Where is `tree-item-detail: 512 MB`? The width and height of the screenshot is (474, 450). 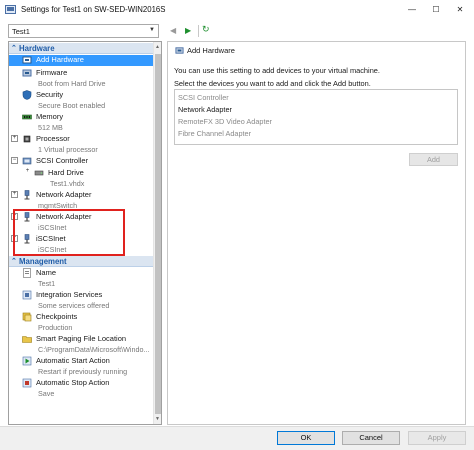
tree-item-detail: 512 MB is located at coordinates (50, 127).